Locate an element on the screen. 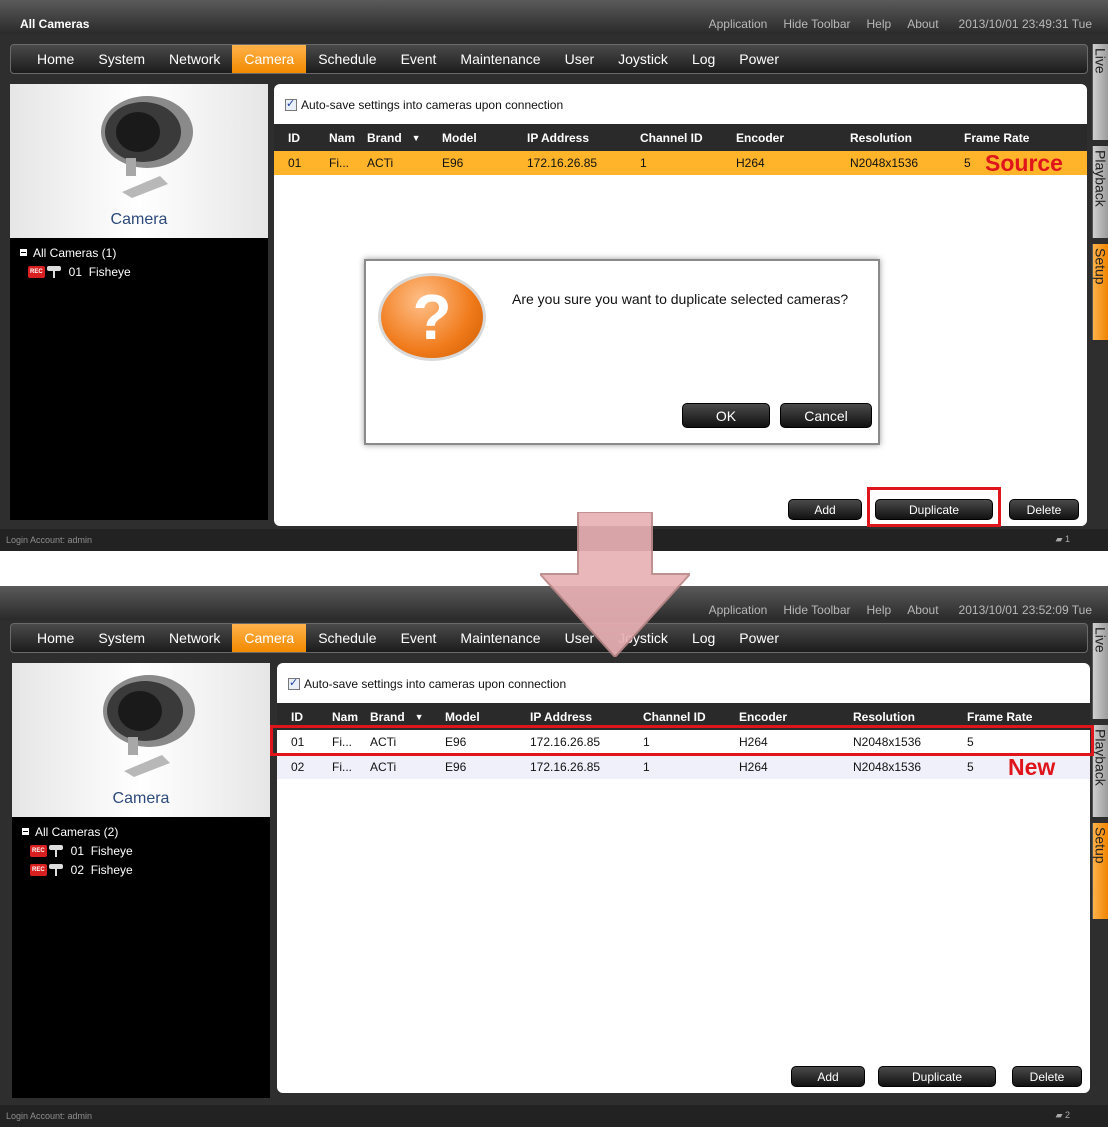  cell-id: 02 is located at coordinates (298, 767).